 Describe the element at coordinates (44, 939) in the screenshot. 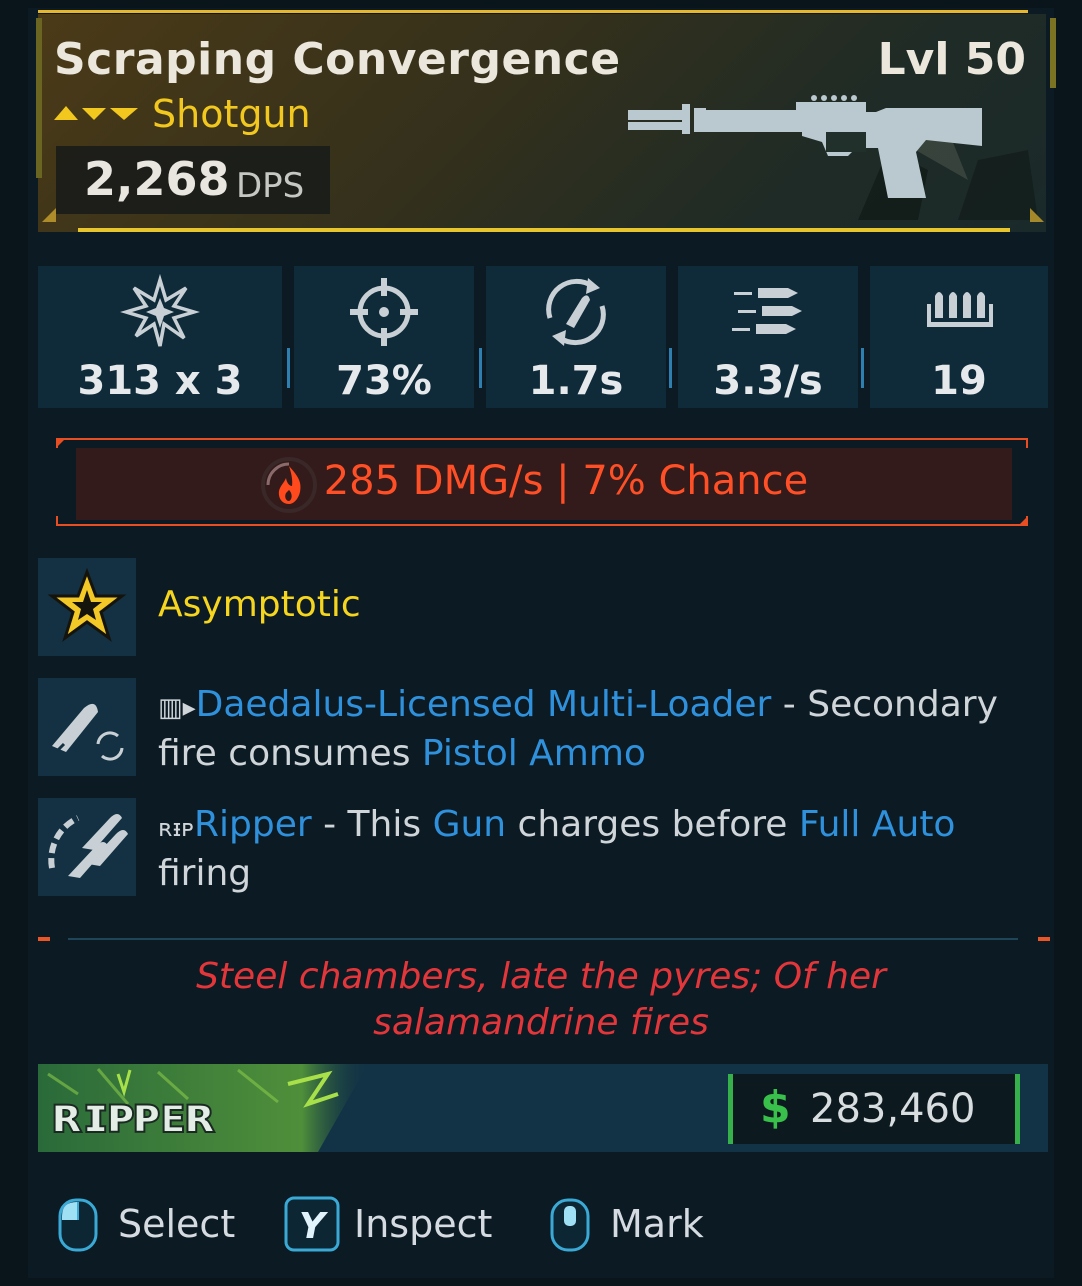

I see `divider-dash-left` at that location.